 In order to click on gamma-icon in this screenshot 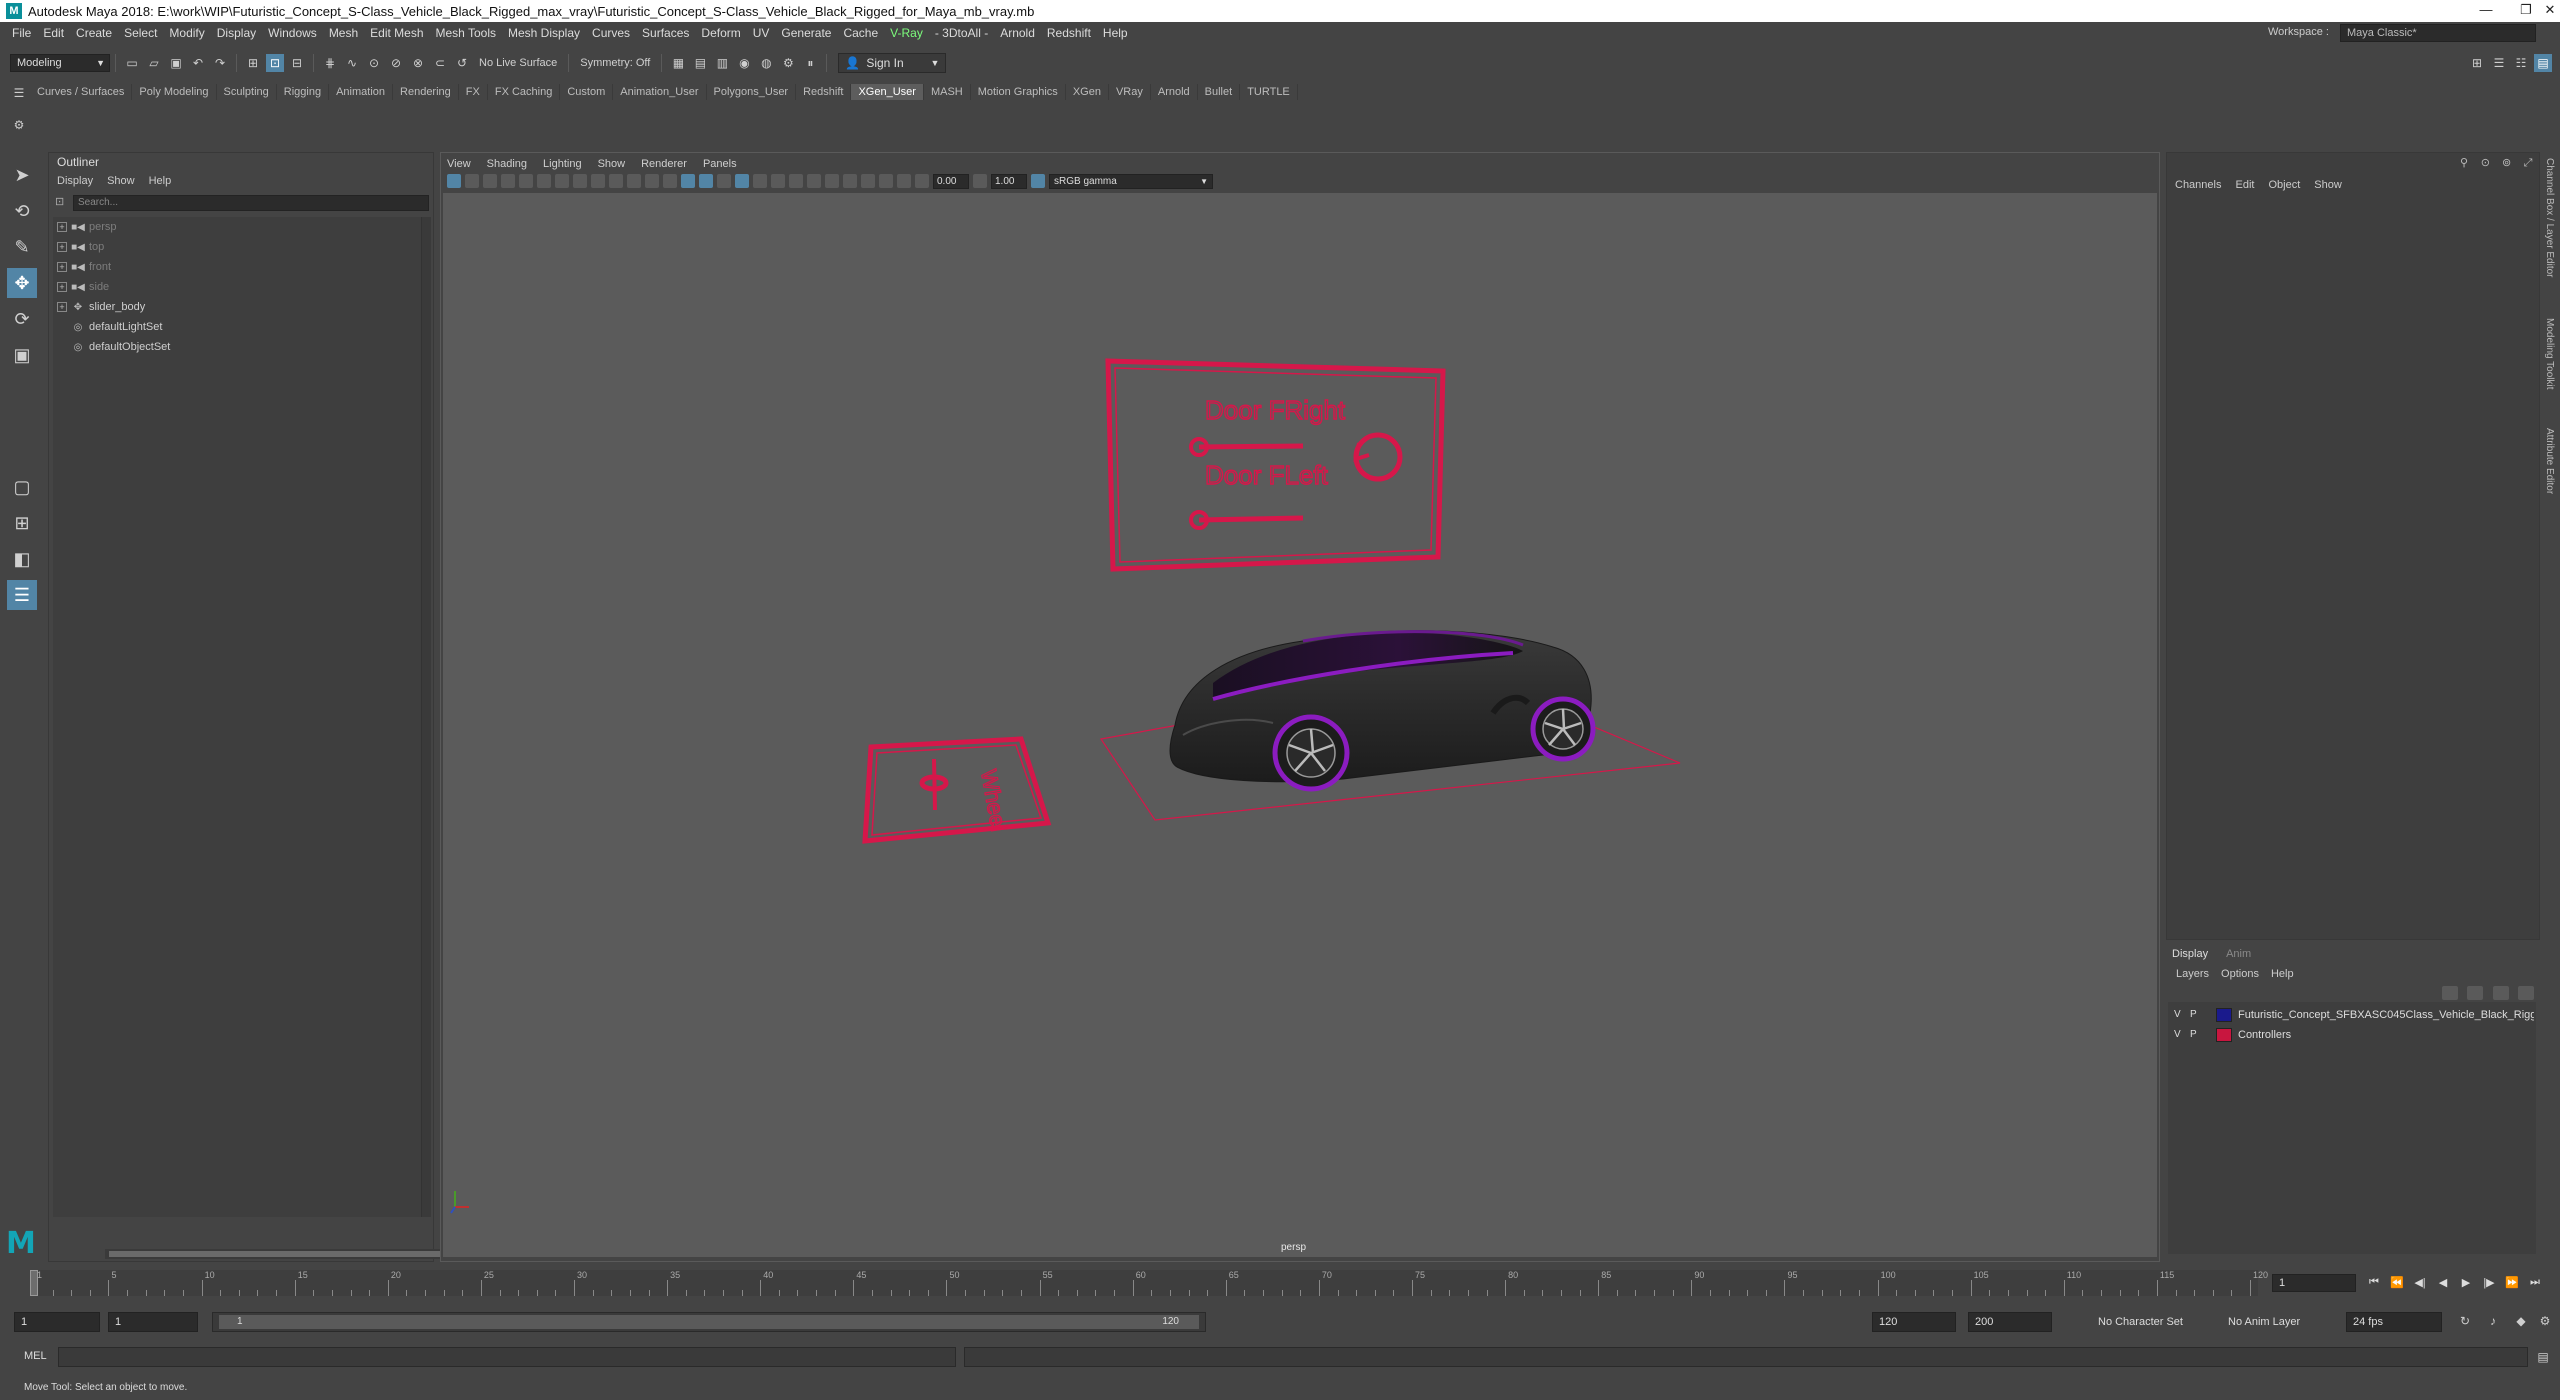, I will do `click(980, 181)`.